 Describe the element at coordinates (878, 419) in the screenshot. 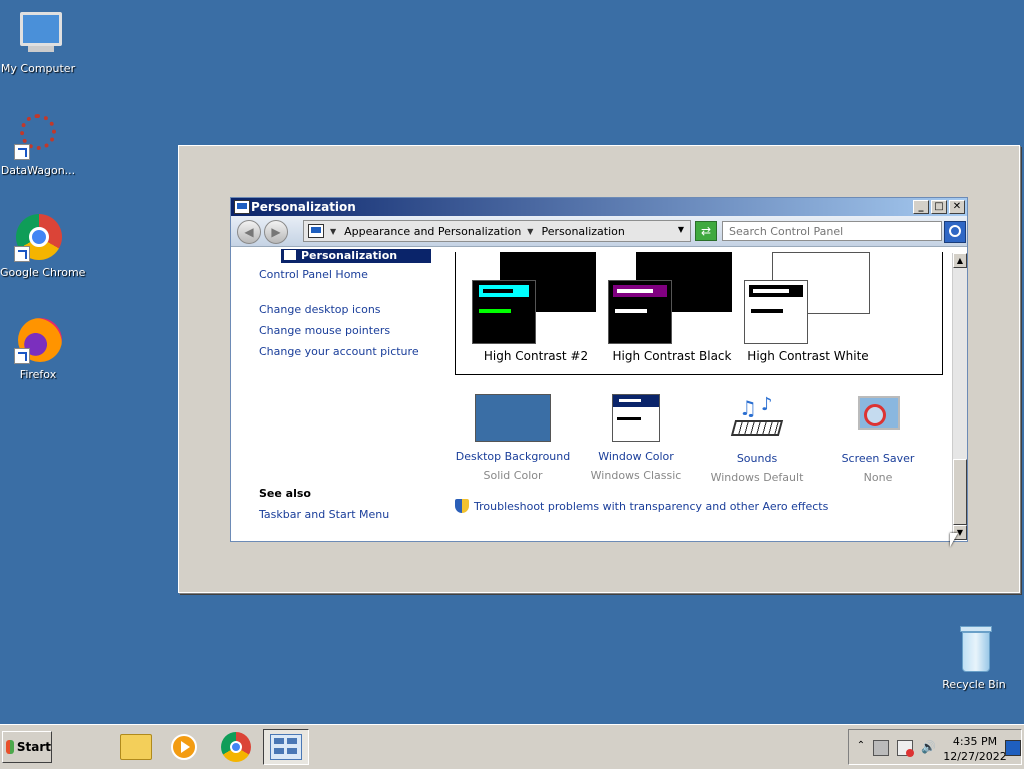

I see `screen-saver-icon` at that location.